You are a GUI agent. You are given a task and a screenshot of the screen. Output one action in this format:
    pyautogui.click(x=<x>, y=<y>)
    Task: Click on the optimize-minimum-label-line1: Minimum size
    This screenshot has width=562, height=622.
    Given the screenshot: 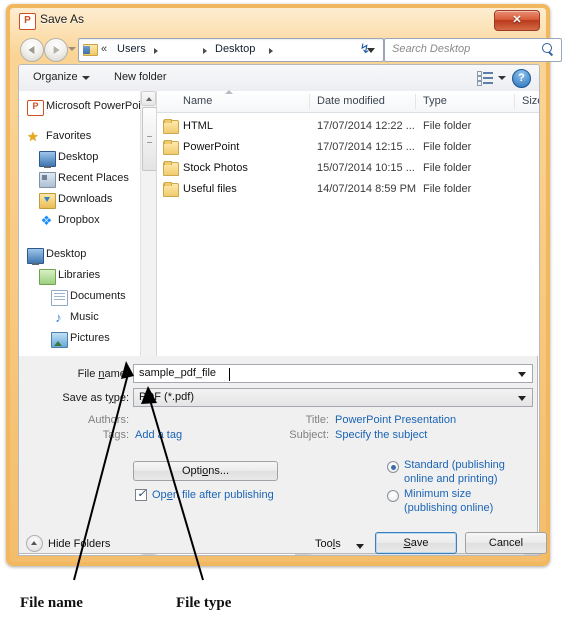 What is the action you would take?
    pyautogui.click(x=437, y=494)
    